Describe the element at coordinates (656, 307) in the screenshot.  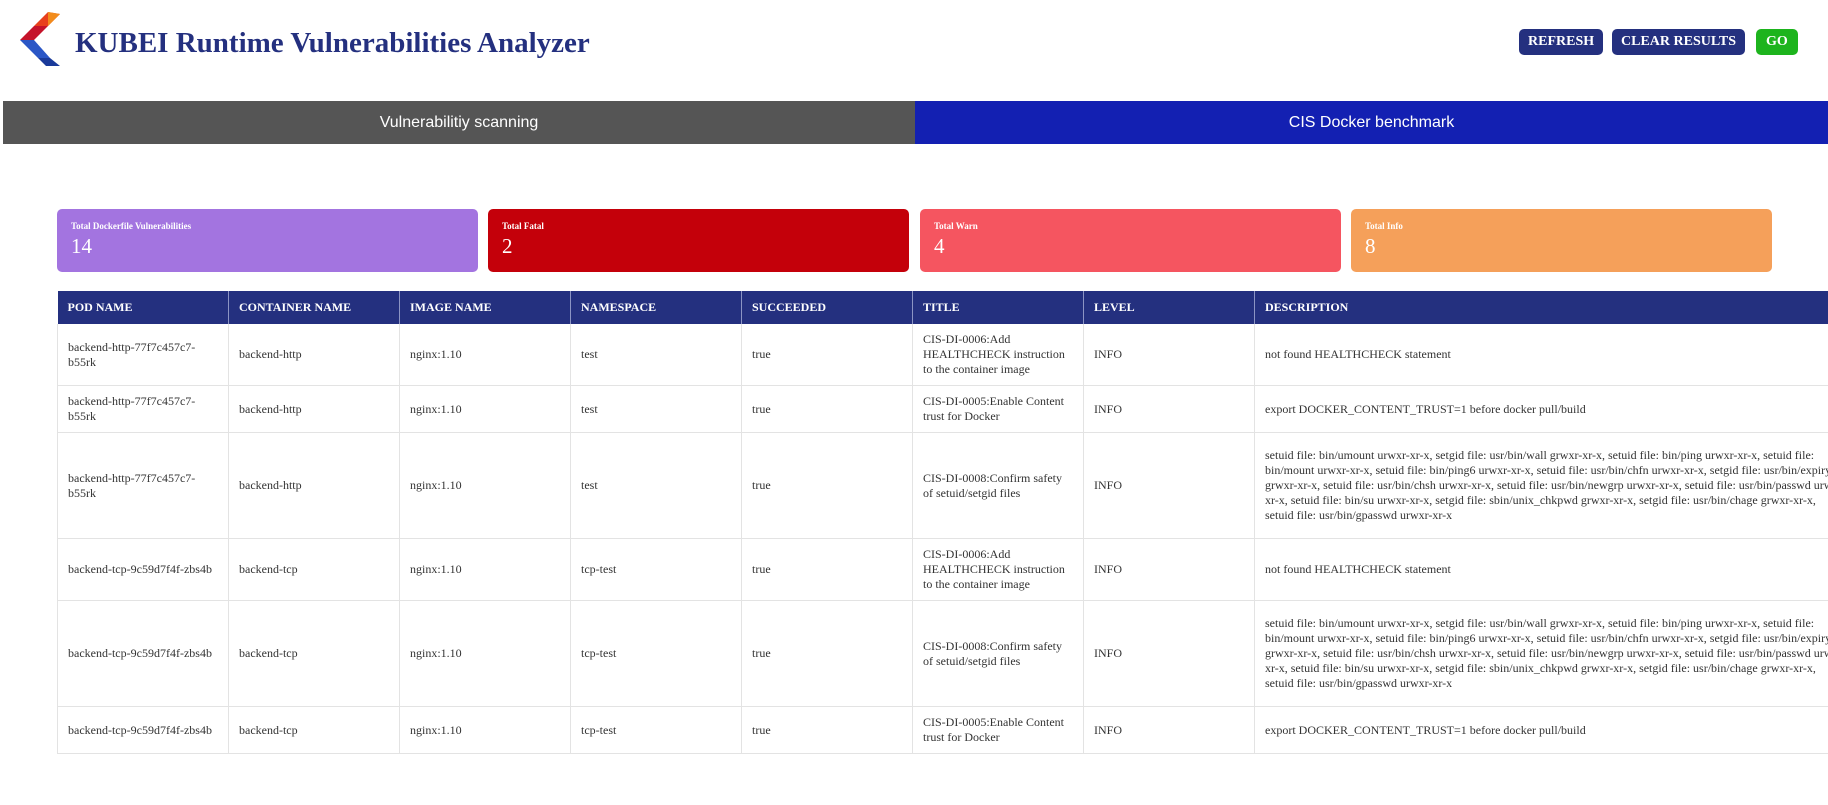
I see `column-header-namespace: NAMESPACE` at that location.